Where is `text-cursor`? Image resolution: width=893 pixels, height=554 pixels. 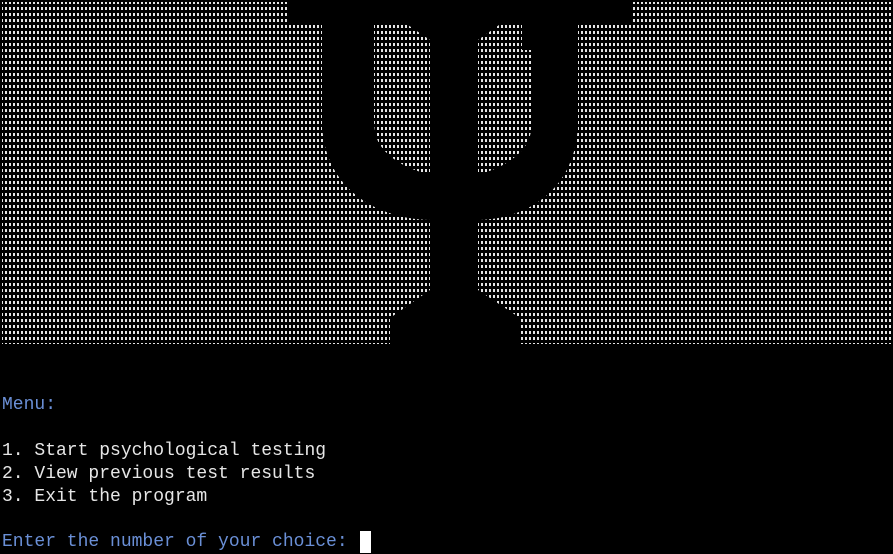 text-cursor is located at coordinates (366, 542).